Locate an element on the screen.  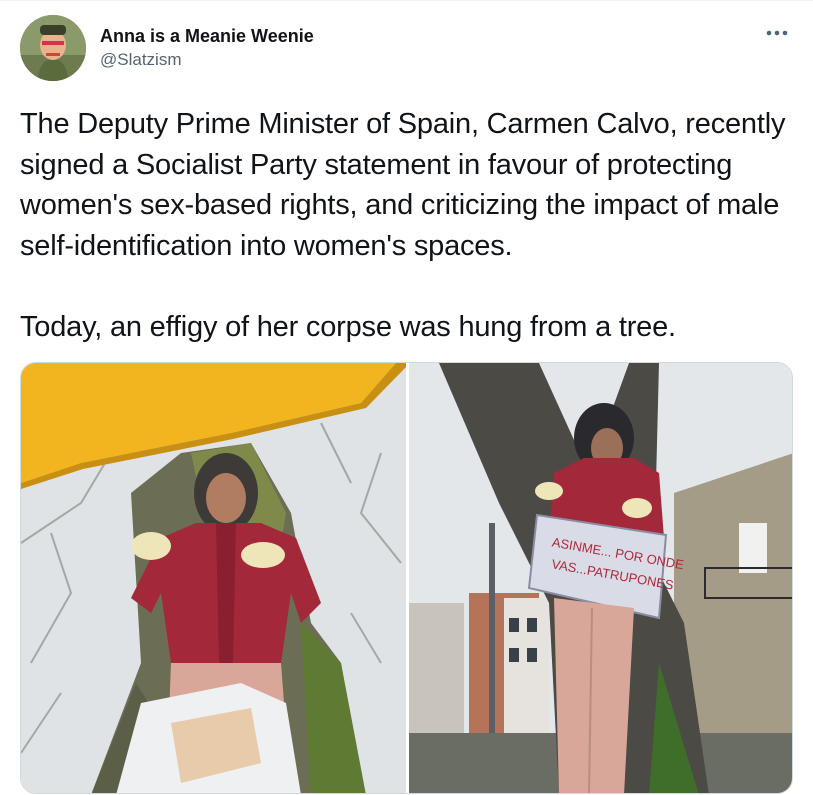
avatar is located at coordinates (53, 48).